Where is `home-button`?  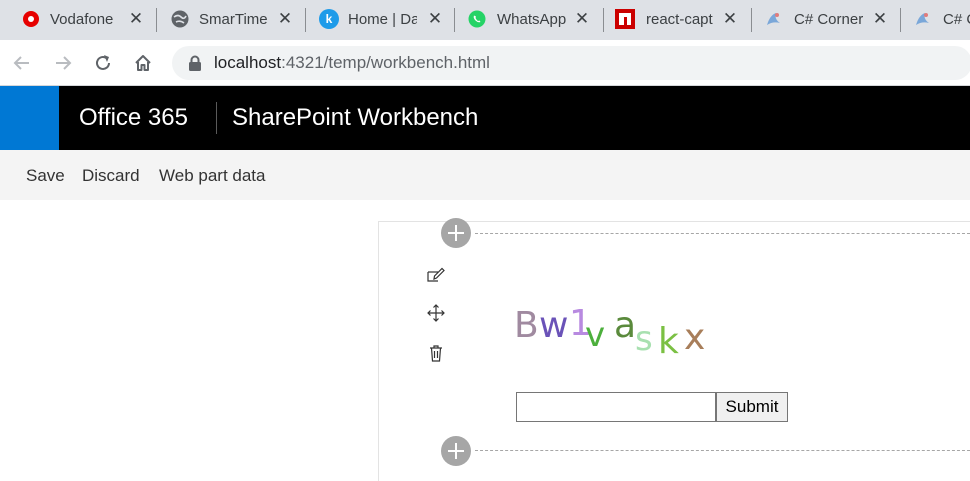
home-button is located at coordinates (143, 63).